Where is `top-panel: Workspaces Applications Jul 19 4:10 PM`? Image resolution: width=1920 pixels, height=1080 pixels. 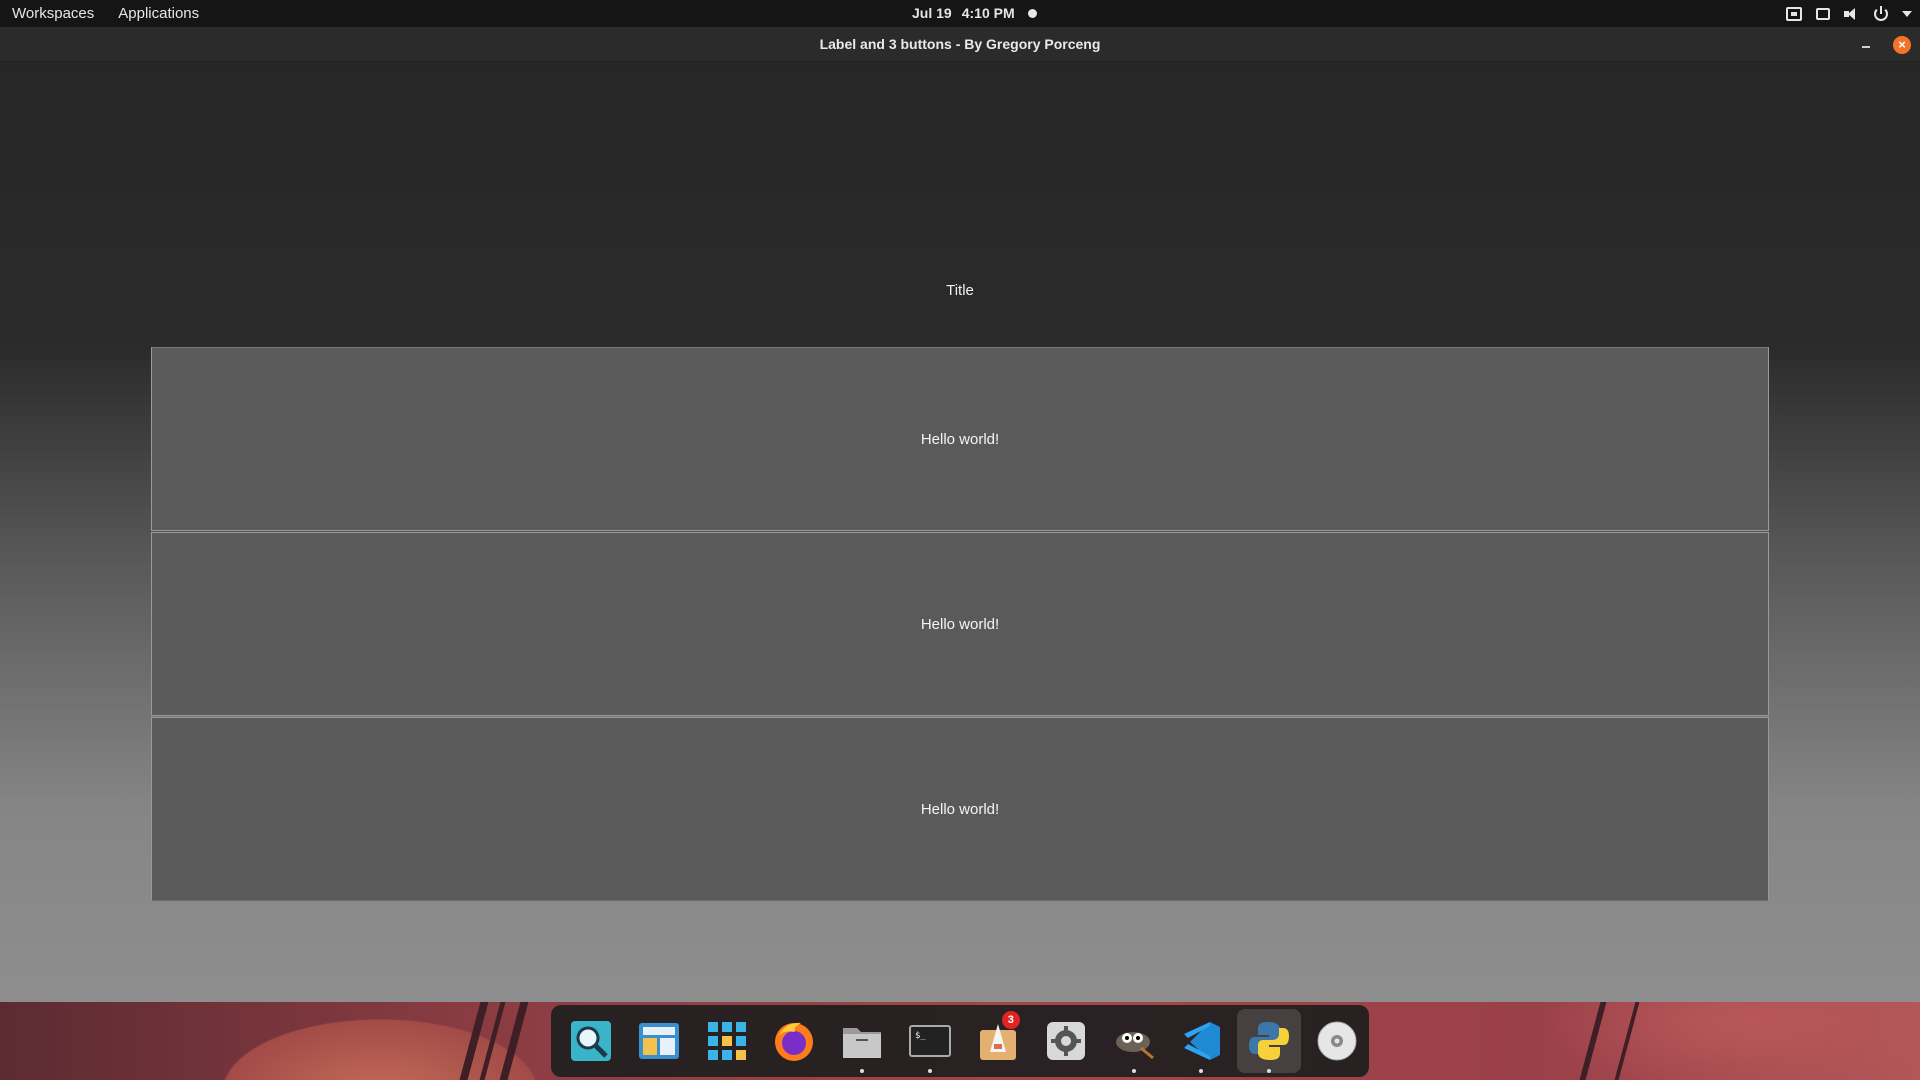
top-panel: Workspaces Applications Jul 19 4:10 PM is located at coordinates (960, 13).